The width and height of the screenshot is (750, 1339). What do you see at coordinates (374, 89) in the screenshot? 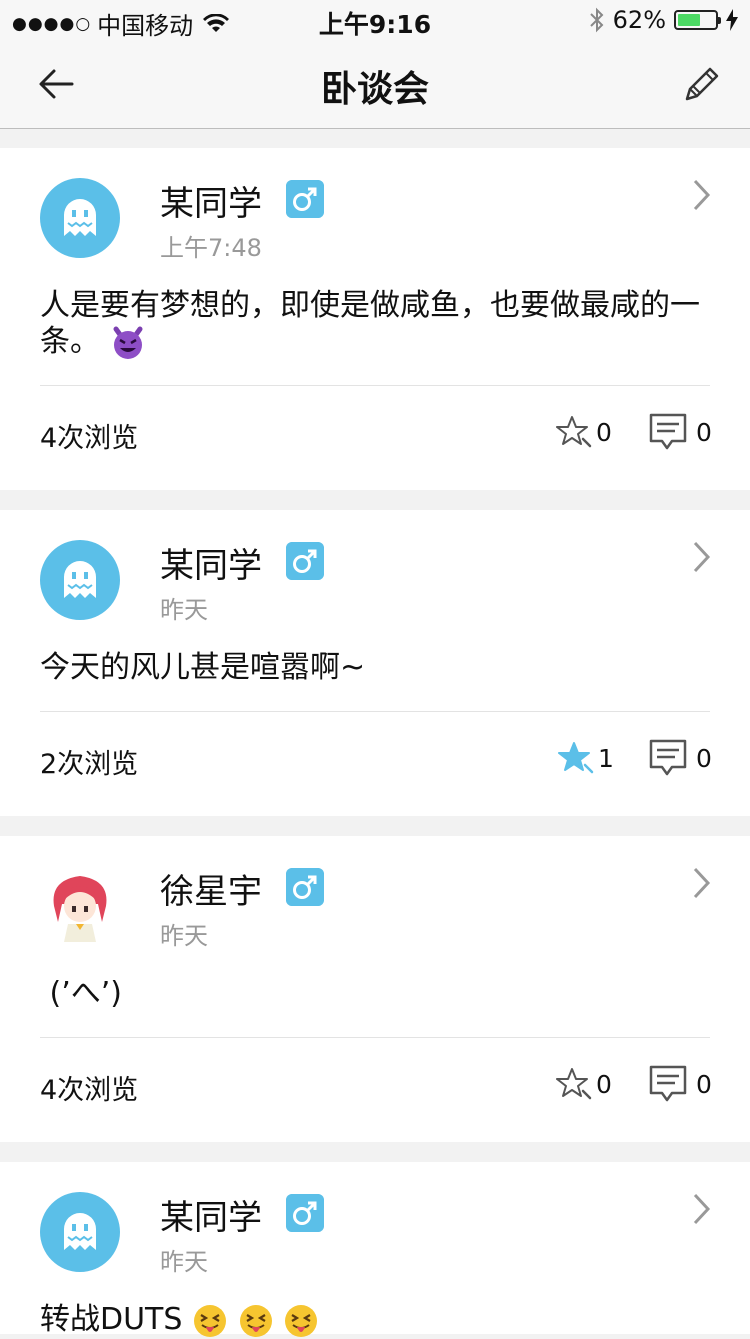
I see `page-title: 卧谈会` at bounding box center [374, 89].